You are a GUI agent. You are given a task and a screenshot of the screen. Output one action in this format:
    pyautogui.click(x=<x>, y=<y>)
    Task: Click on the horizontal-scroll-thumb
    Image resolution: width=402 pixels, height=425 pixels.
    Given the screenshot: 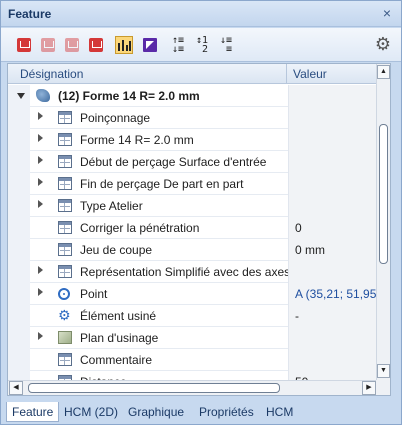 What is the action you would take?
    pyautogui.click(x=154, y=388)
    